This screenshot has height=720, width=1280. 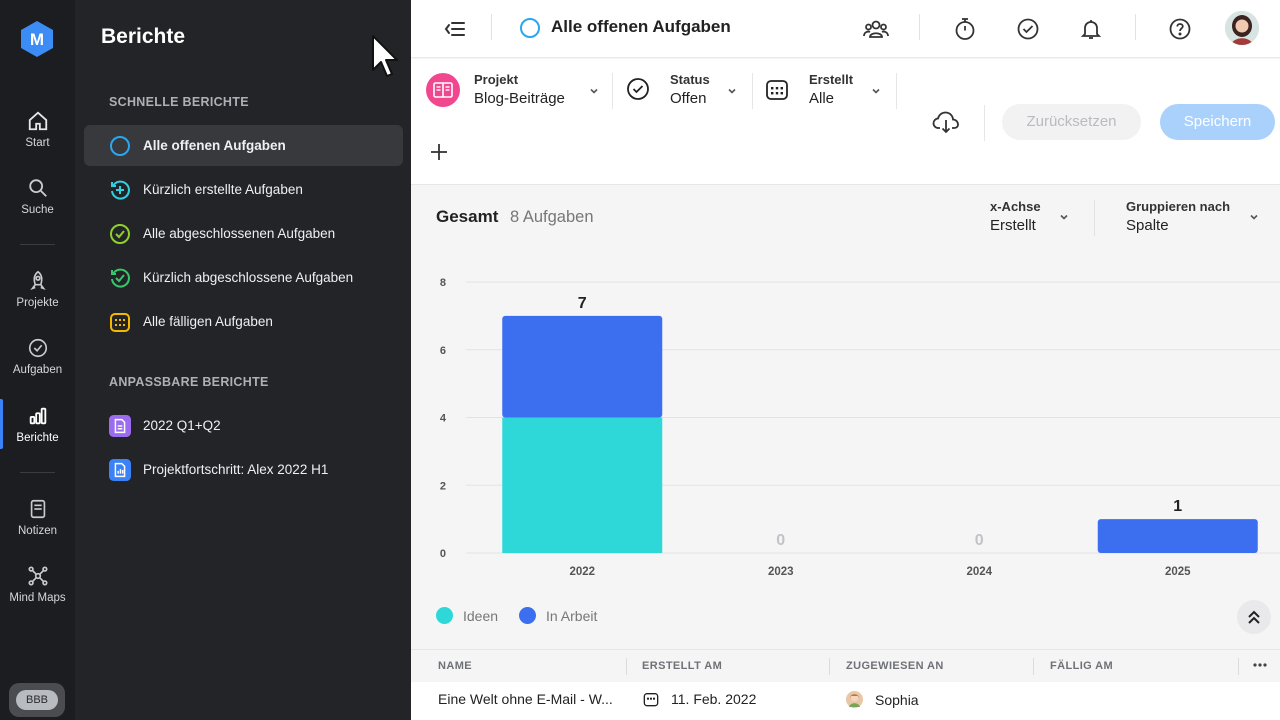 What do you see at coordinates (1028, 29) in the screenshot?
I see `tasks-button` at bounding box center [1028, 29].